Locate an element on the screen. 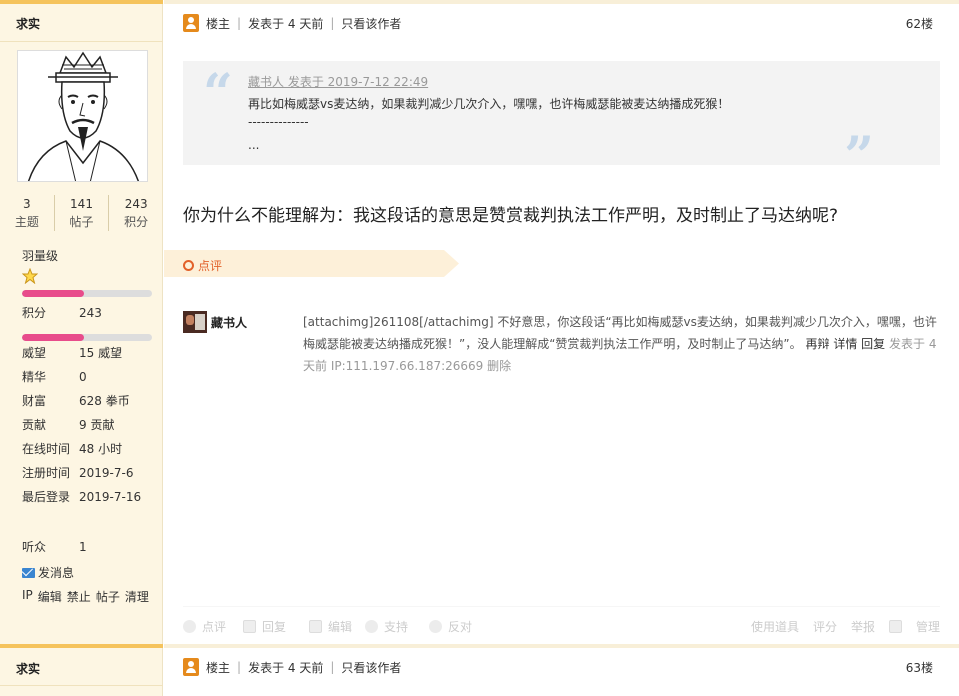 The width and height of the screenshot is (959, 696). stat-posts: 141 帖子 is located at coordinates (81, 213).